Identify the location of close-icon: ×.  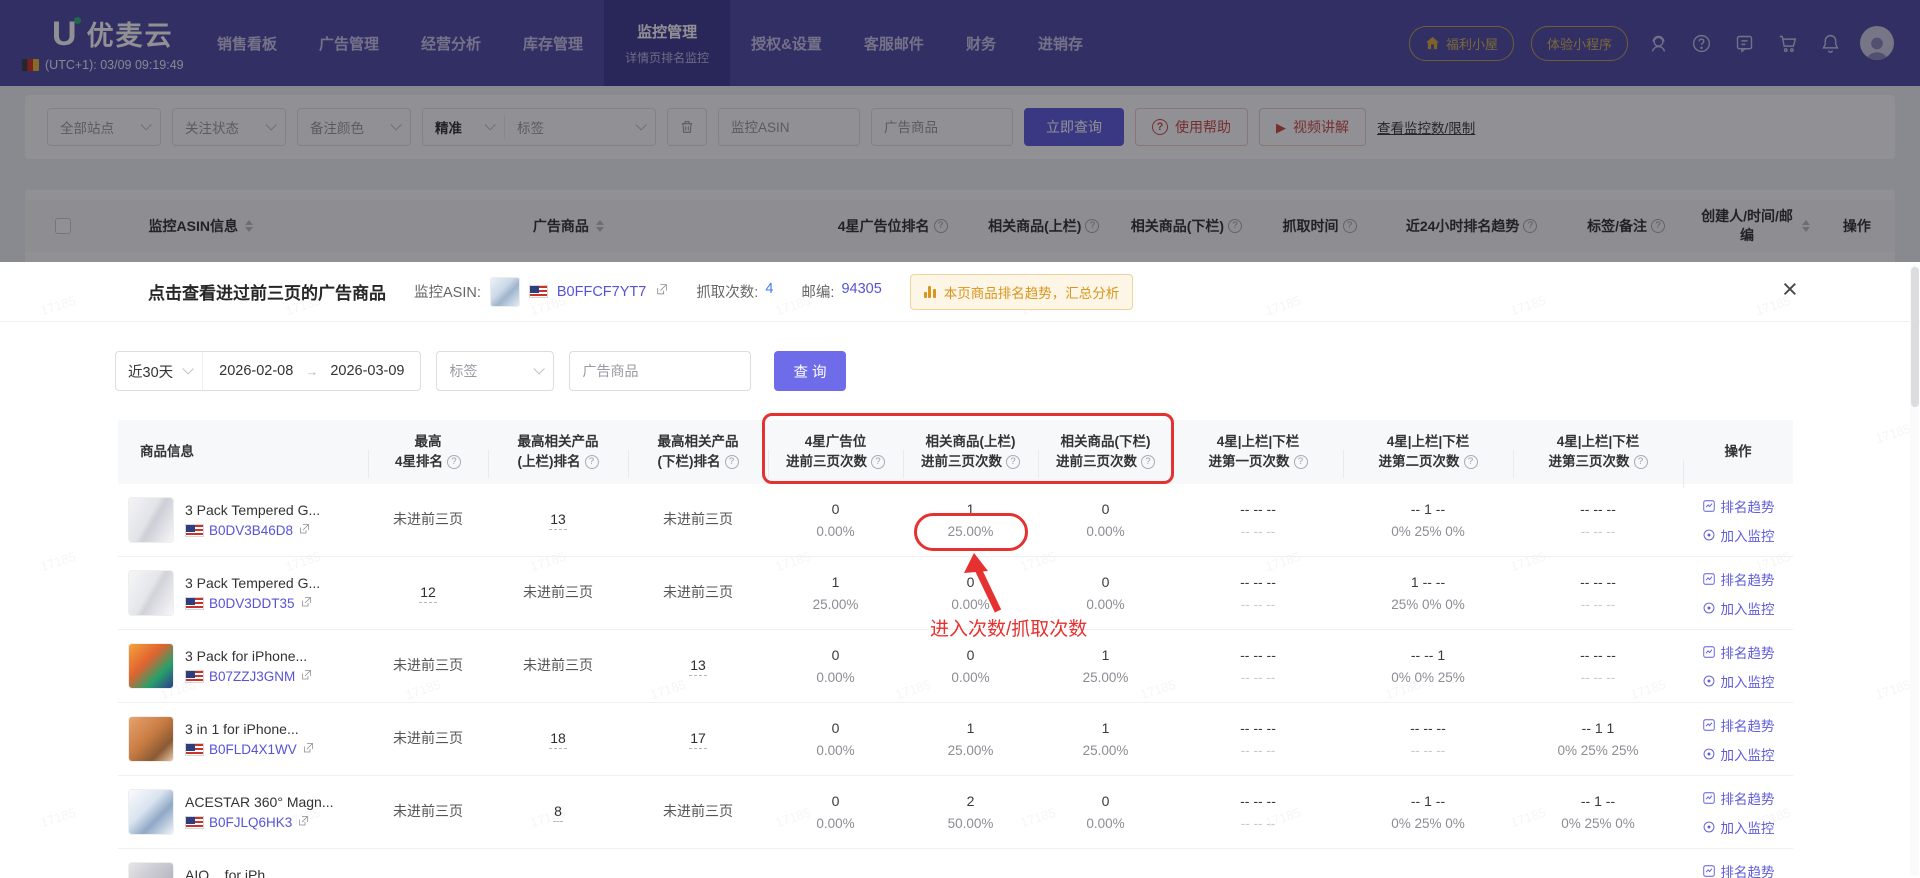
(1790, 289).